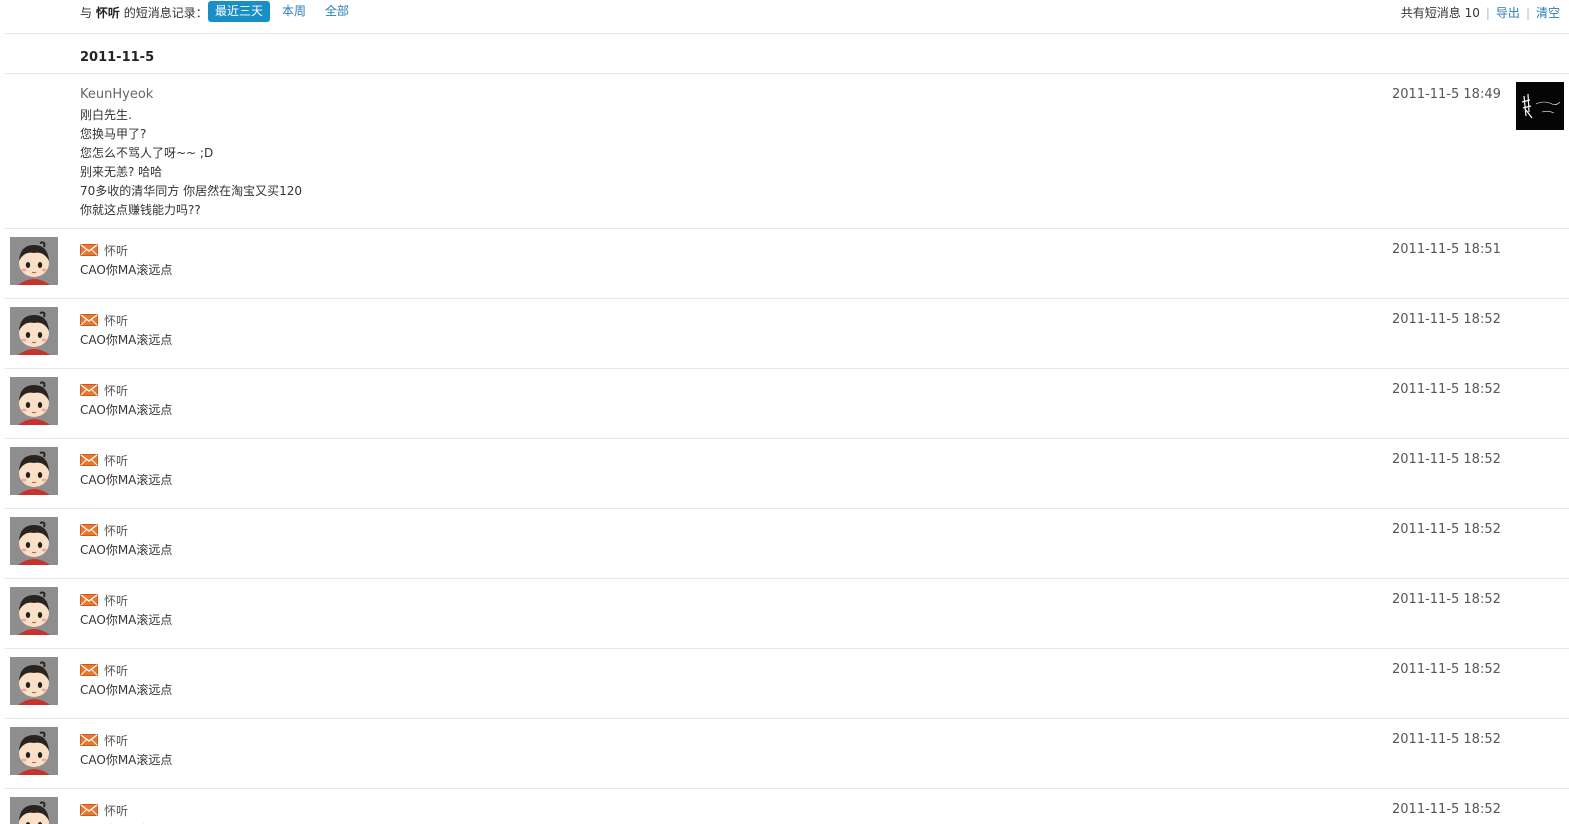  Describe the element at coordinates (1430, 13) in the screenshot. I see `message-count-label: 共有短消息` at that location.